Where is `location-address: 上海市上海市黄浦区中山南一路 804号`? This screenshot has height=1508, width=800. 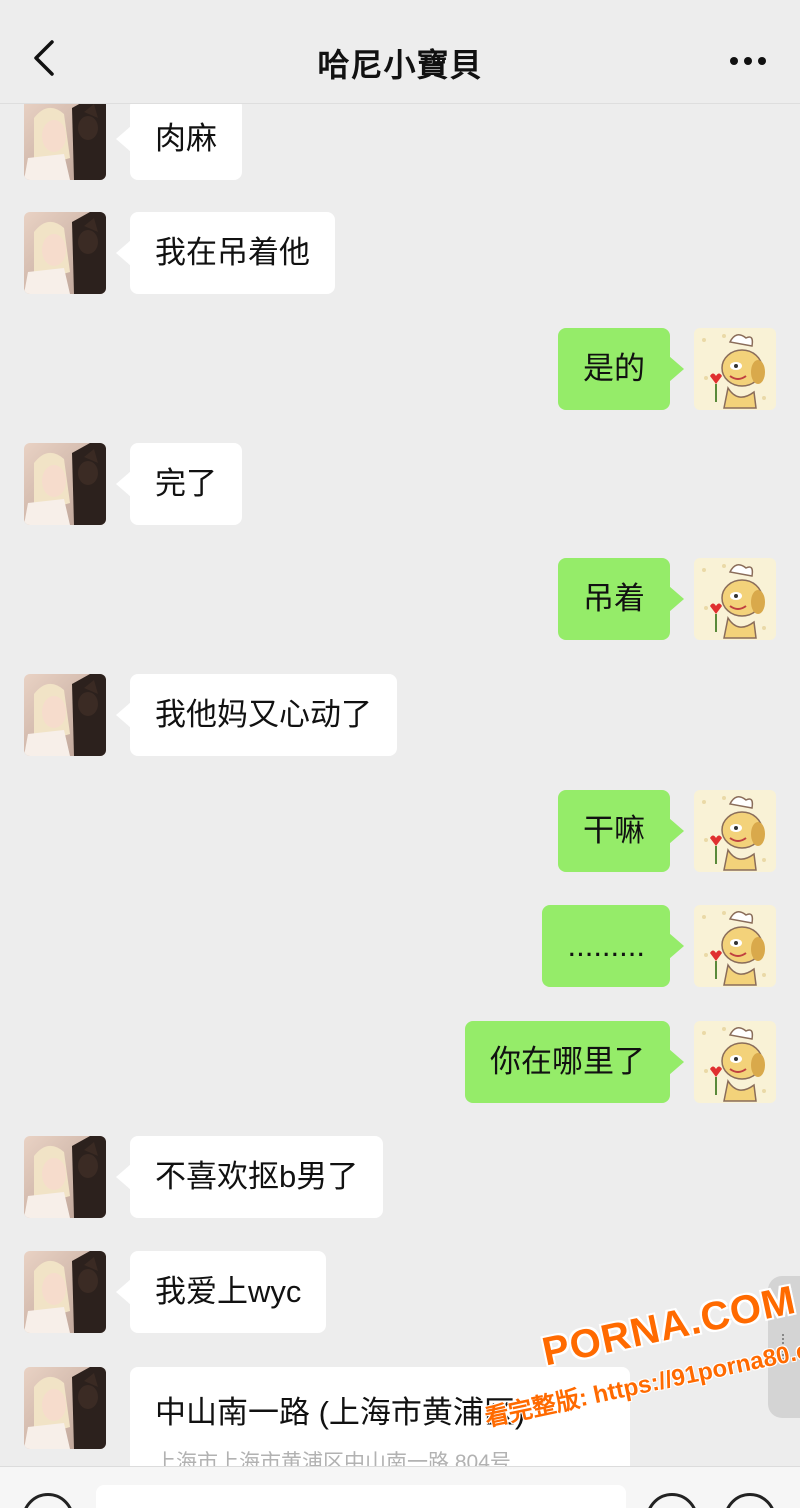
location-address: 上海市上海市黄浦区中山南一路 804号 is located at coordinates (333, 1459).